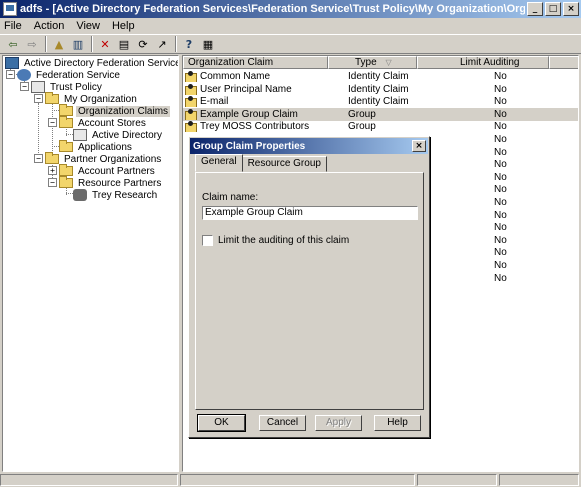 The height and width of the screenshot is (487, 581). I want to click on export-list-icon: ↗, so click(162, 44).